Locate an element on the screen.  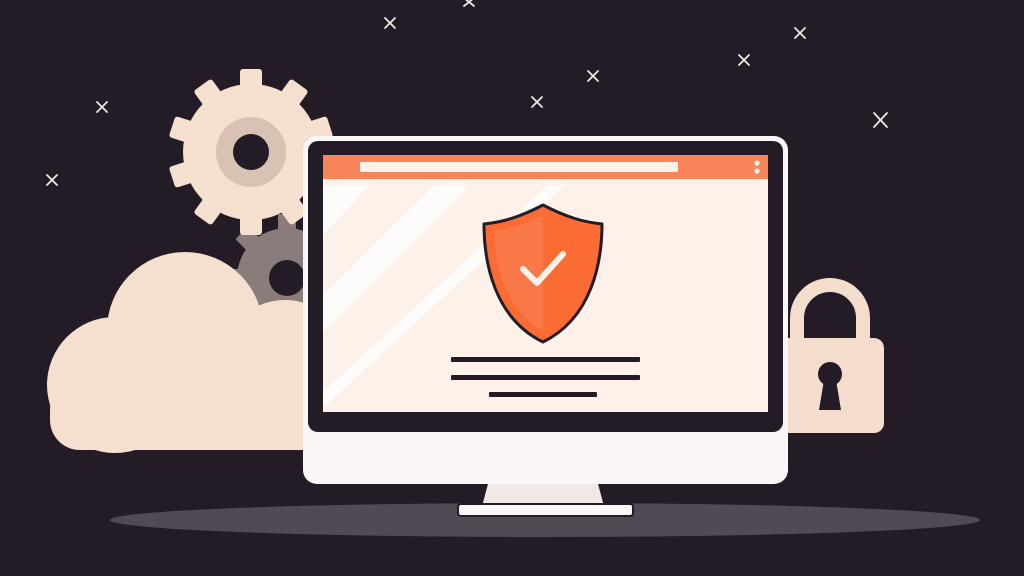
address-bar is located at coordinates (519, 167).